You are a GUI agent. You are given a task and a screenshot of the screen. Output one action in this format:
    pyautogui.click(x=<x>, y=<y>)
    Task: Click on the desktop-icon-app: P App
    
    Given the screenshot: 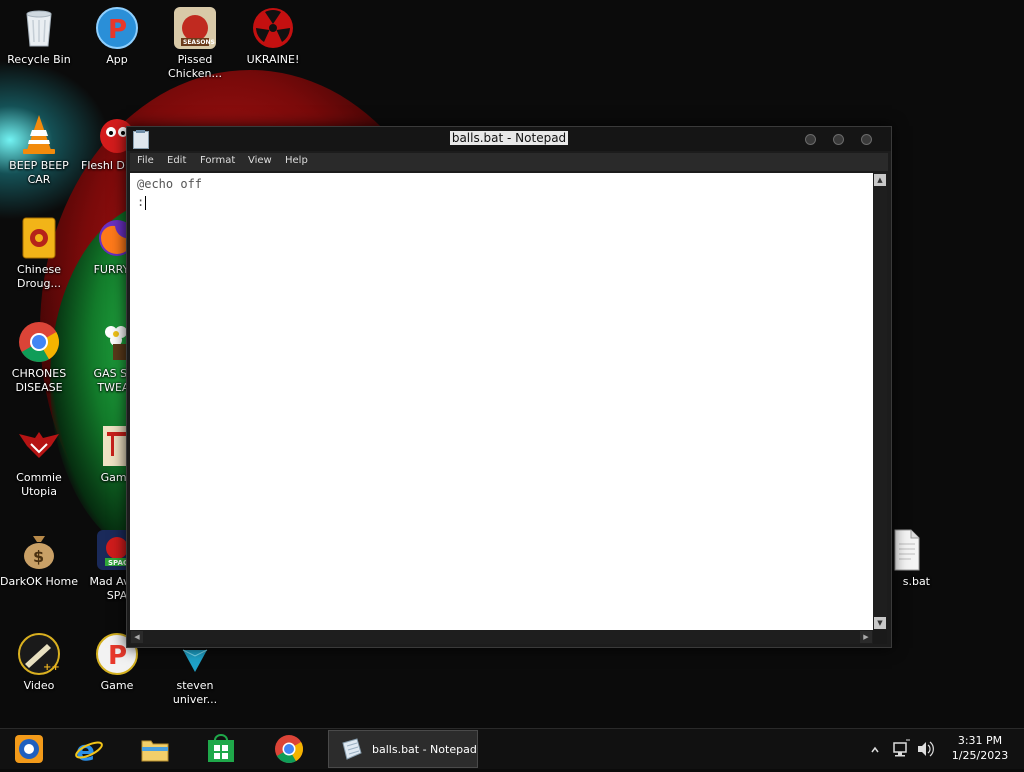 What is the action you would take?
    pyautogui.click(x=117, y=36)
    